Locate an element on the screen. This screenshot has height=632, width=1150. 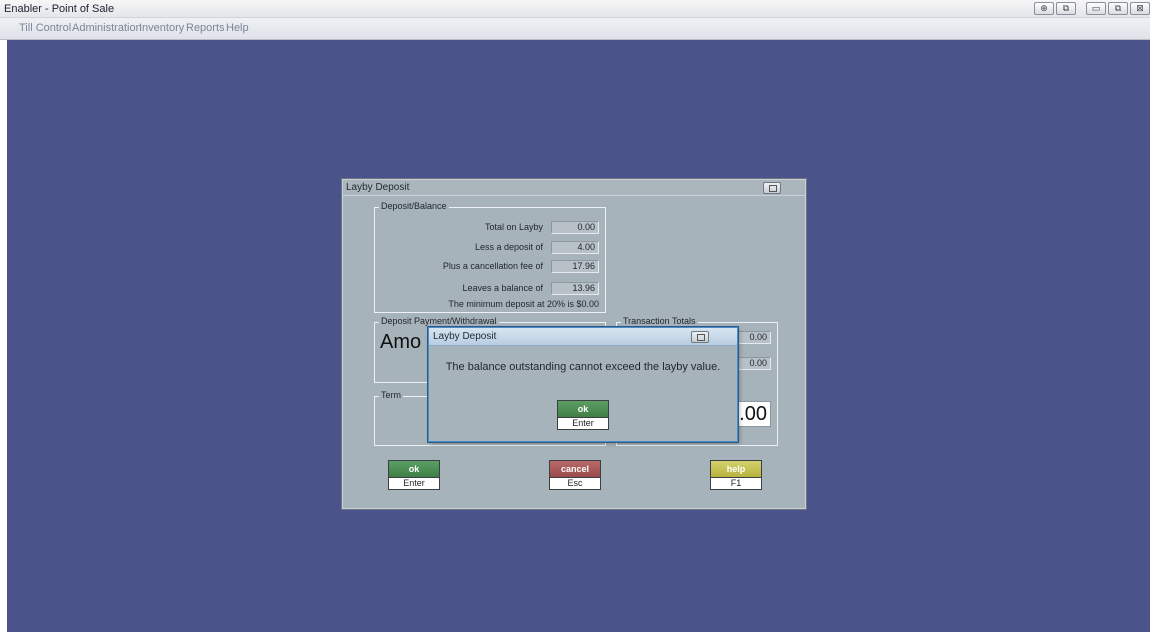
ok-button: ok Enter is located at coordinates (414, 475).